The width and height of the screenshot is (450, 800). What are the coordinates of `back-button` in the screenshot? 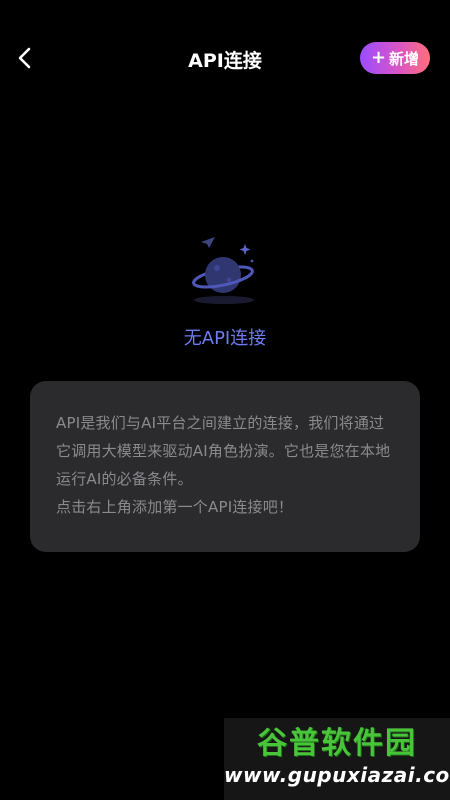 It's located at (25, 58).